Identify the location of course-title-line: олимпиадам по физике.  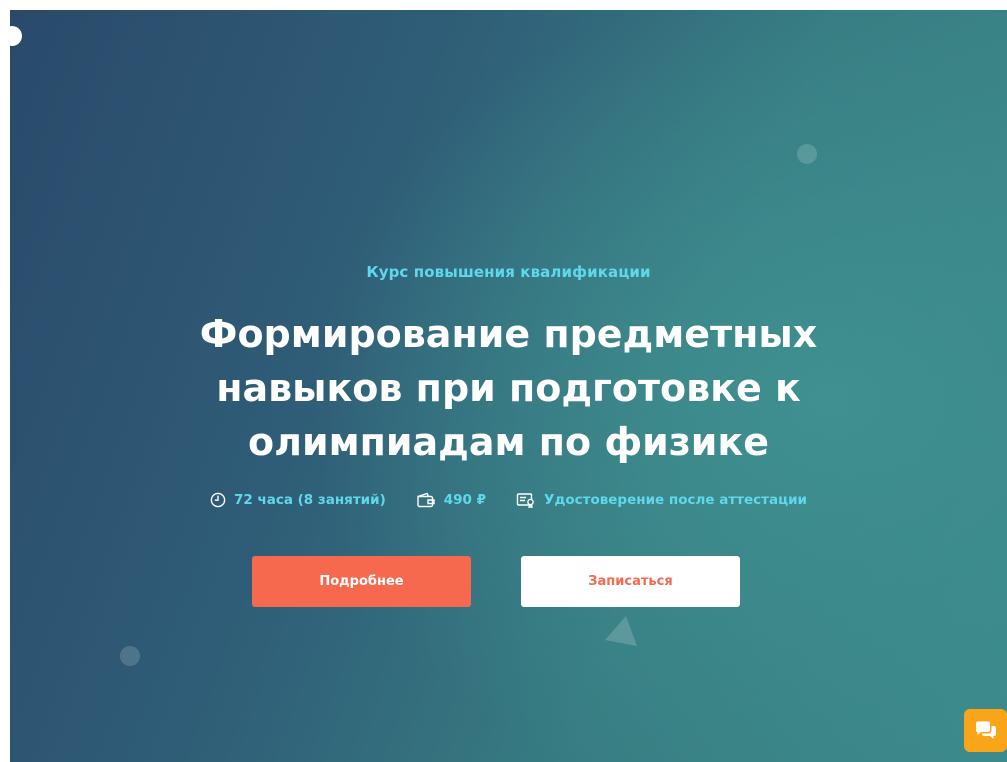
(508, 442).